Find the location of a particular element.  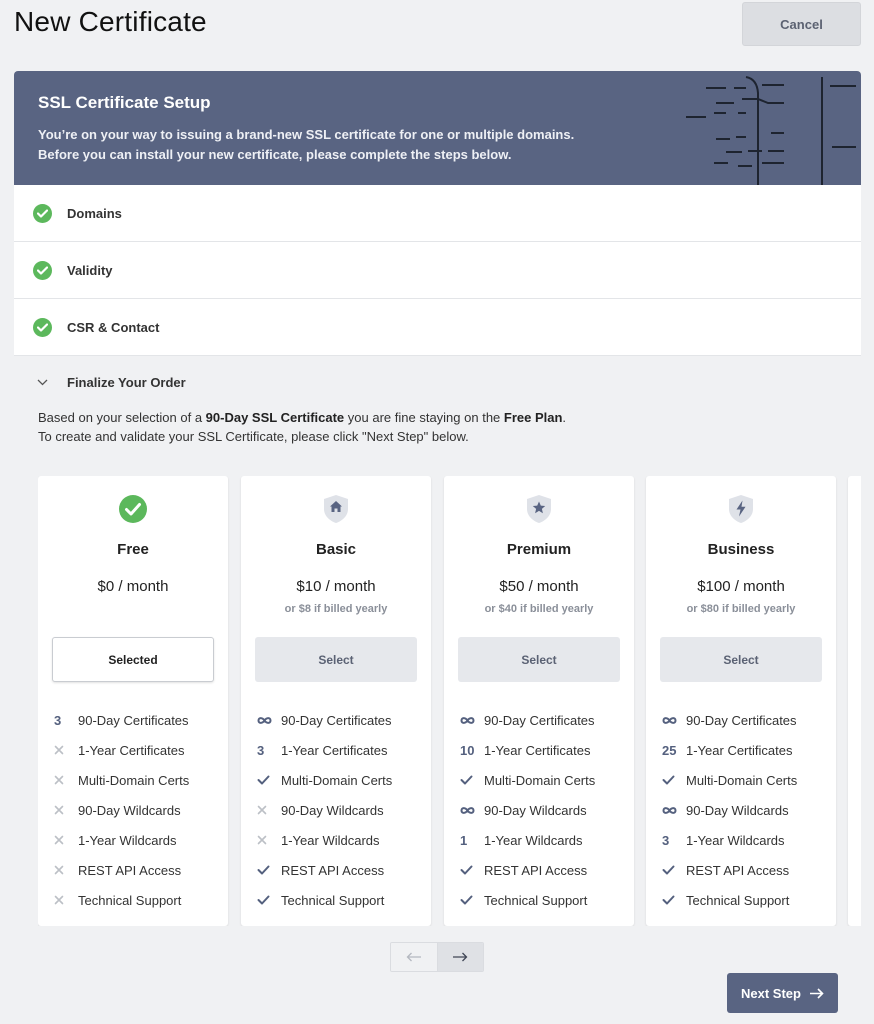

plan-price: $100 / month is located at coordinates (741, 586).